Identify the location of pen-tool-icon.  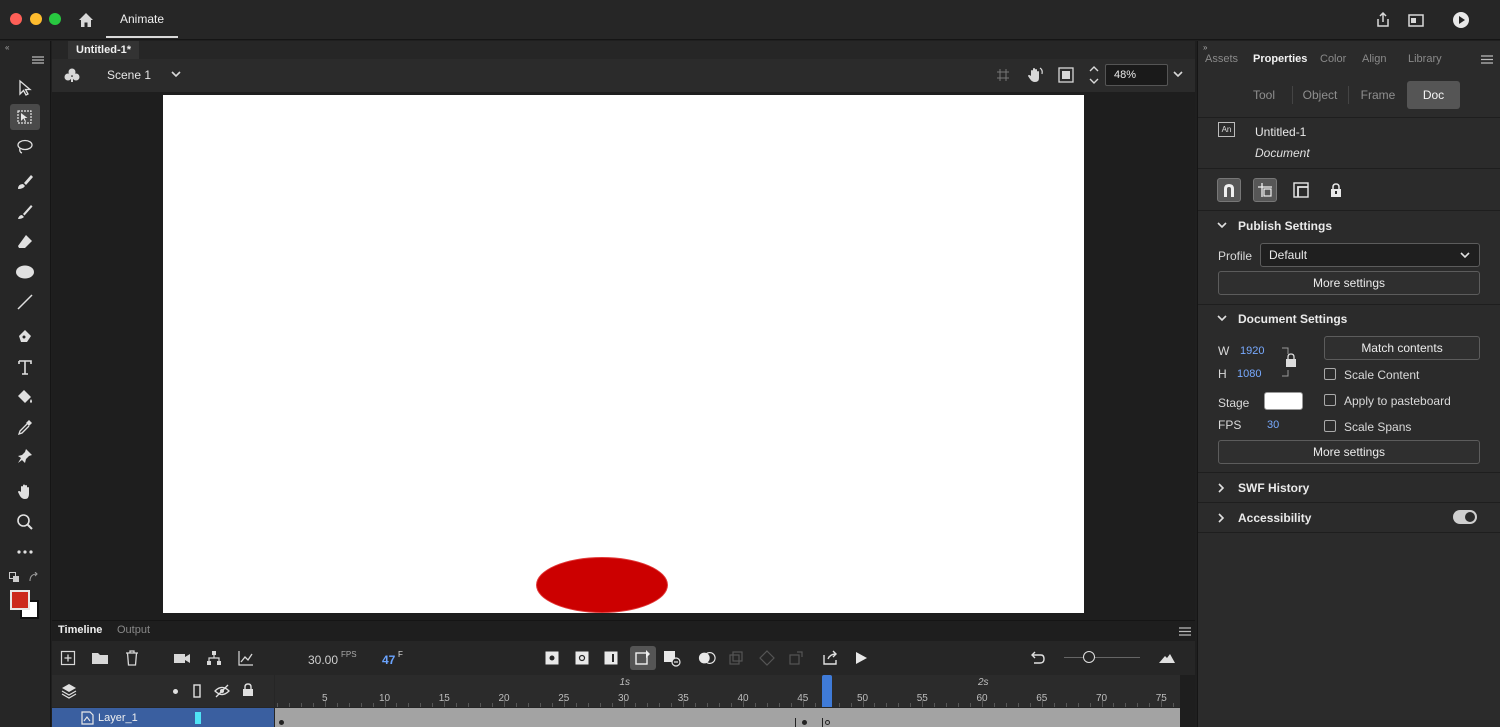
(25, 337).